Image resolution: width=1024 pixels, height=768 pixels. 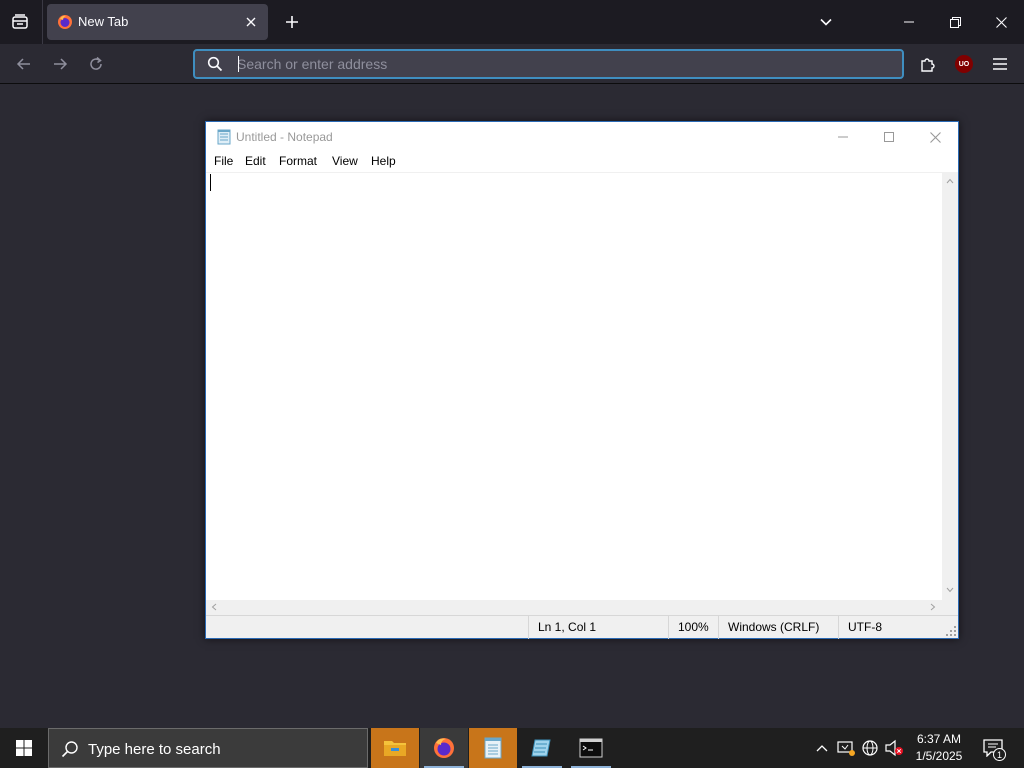 What do you see at coordinates (582, 137) in the screenshot?
I see `notepad-title-bar: Untitled - Notepad` at bounding box center [582, 137].